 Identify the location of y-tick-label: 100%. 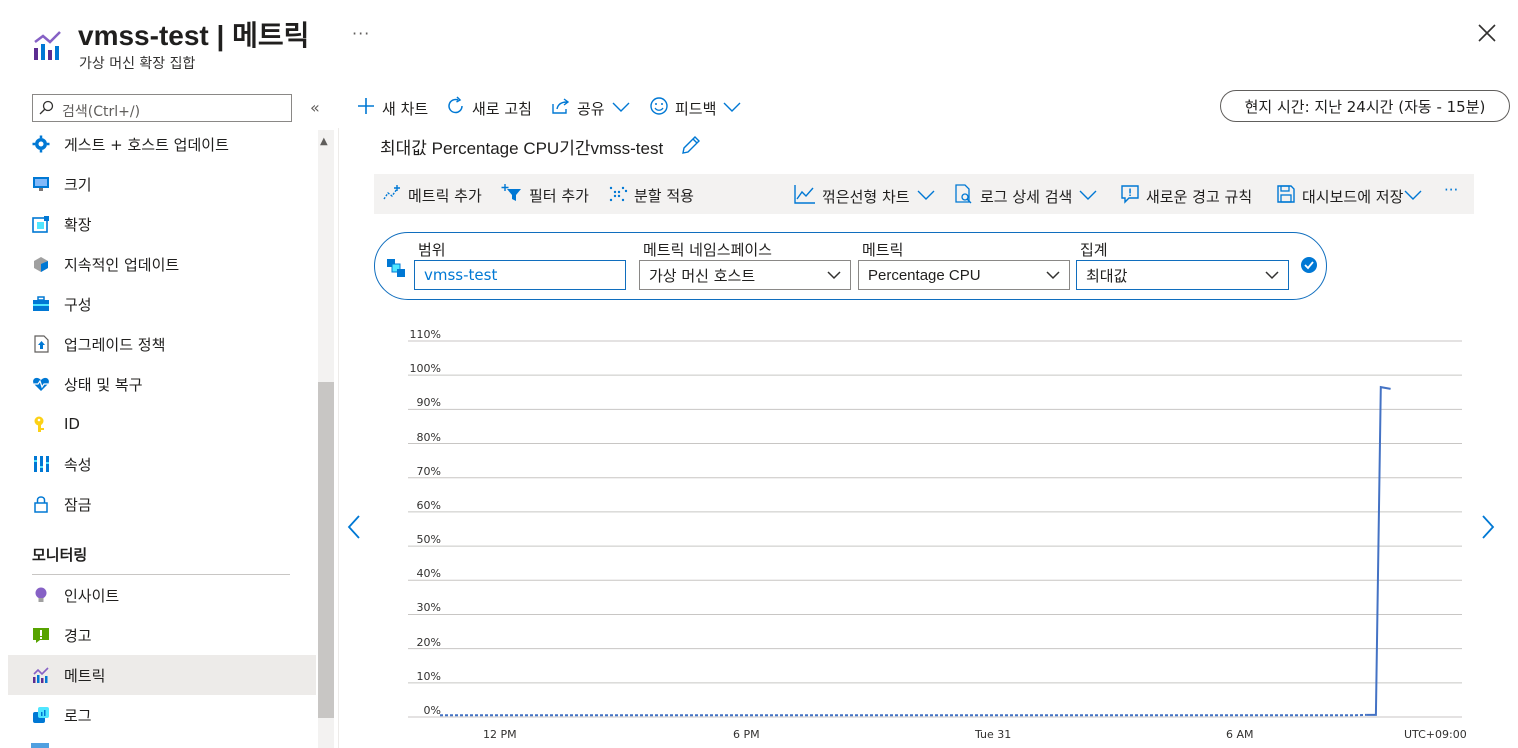
(425, 369).